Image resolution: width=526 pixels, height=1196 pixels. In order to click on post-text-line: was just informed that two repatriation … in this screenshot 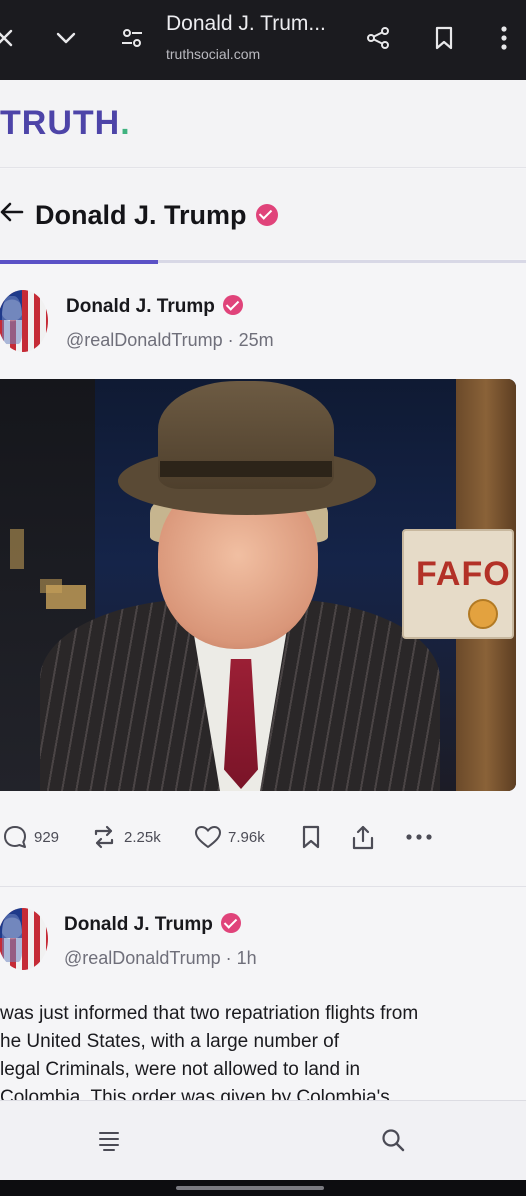, I will do `click(209, 1013)`.